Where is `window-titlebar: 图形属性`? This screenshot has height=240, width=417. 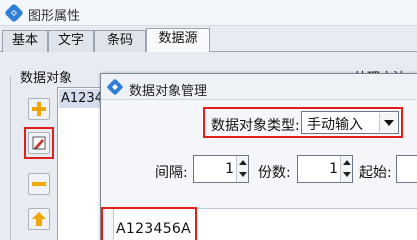 window-titlebar: 图形属性 is located at coordinates (208, 13).